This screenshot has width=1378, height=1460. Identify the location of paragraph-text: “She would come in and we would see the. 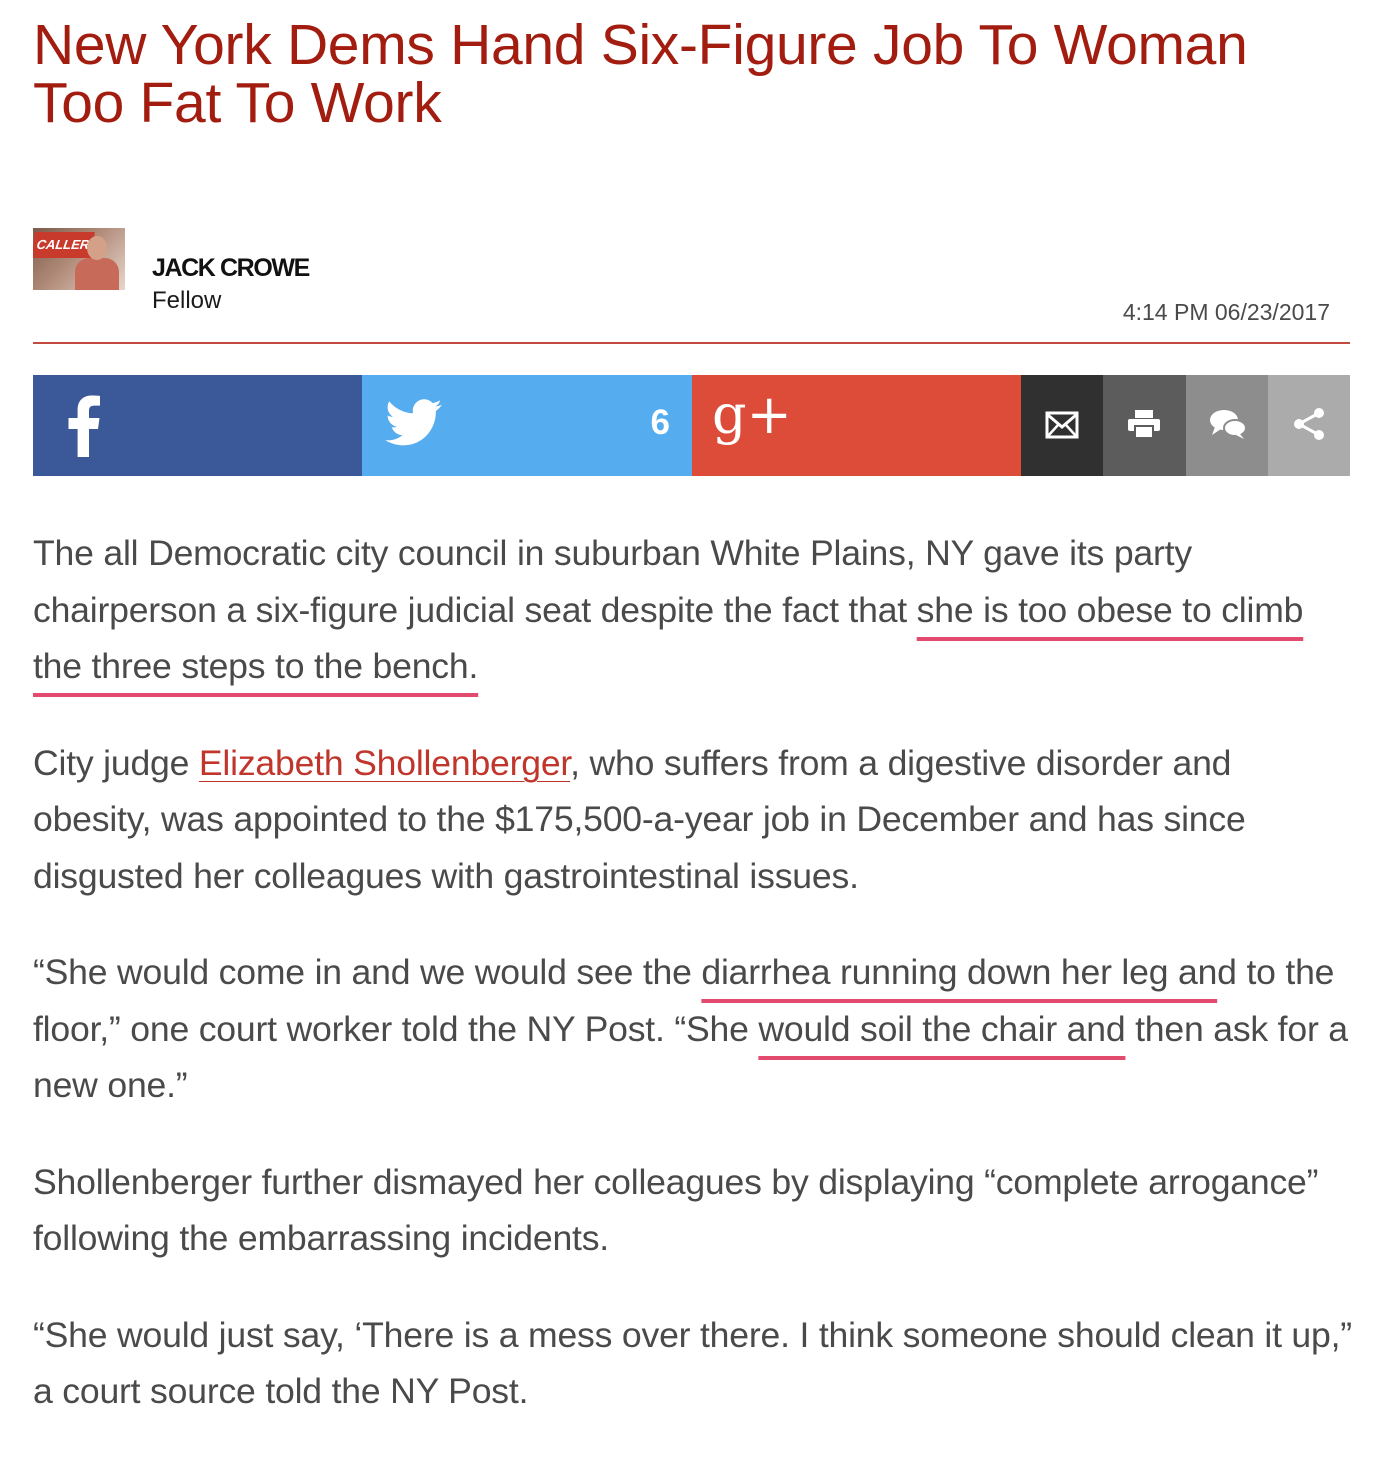
(367, 972).